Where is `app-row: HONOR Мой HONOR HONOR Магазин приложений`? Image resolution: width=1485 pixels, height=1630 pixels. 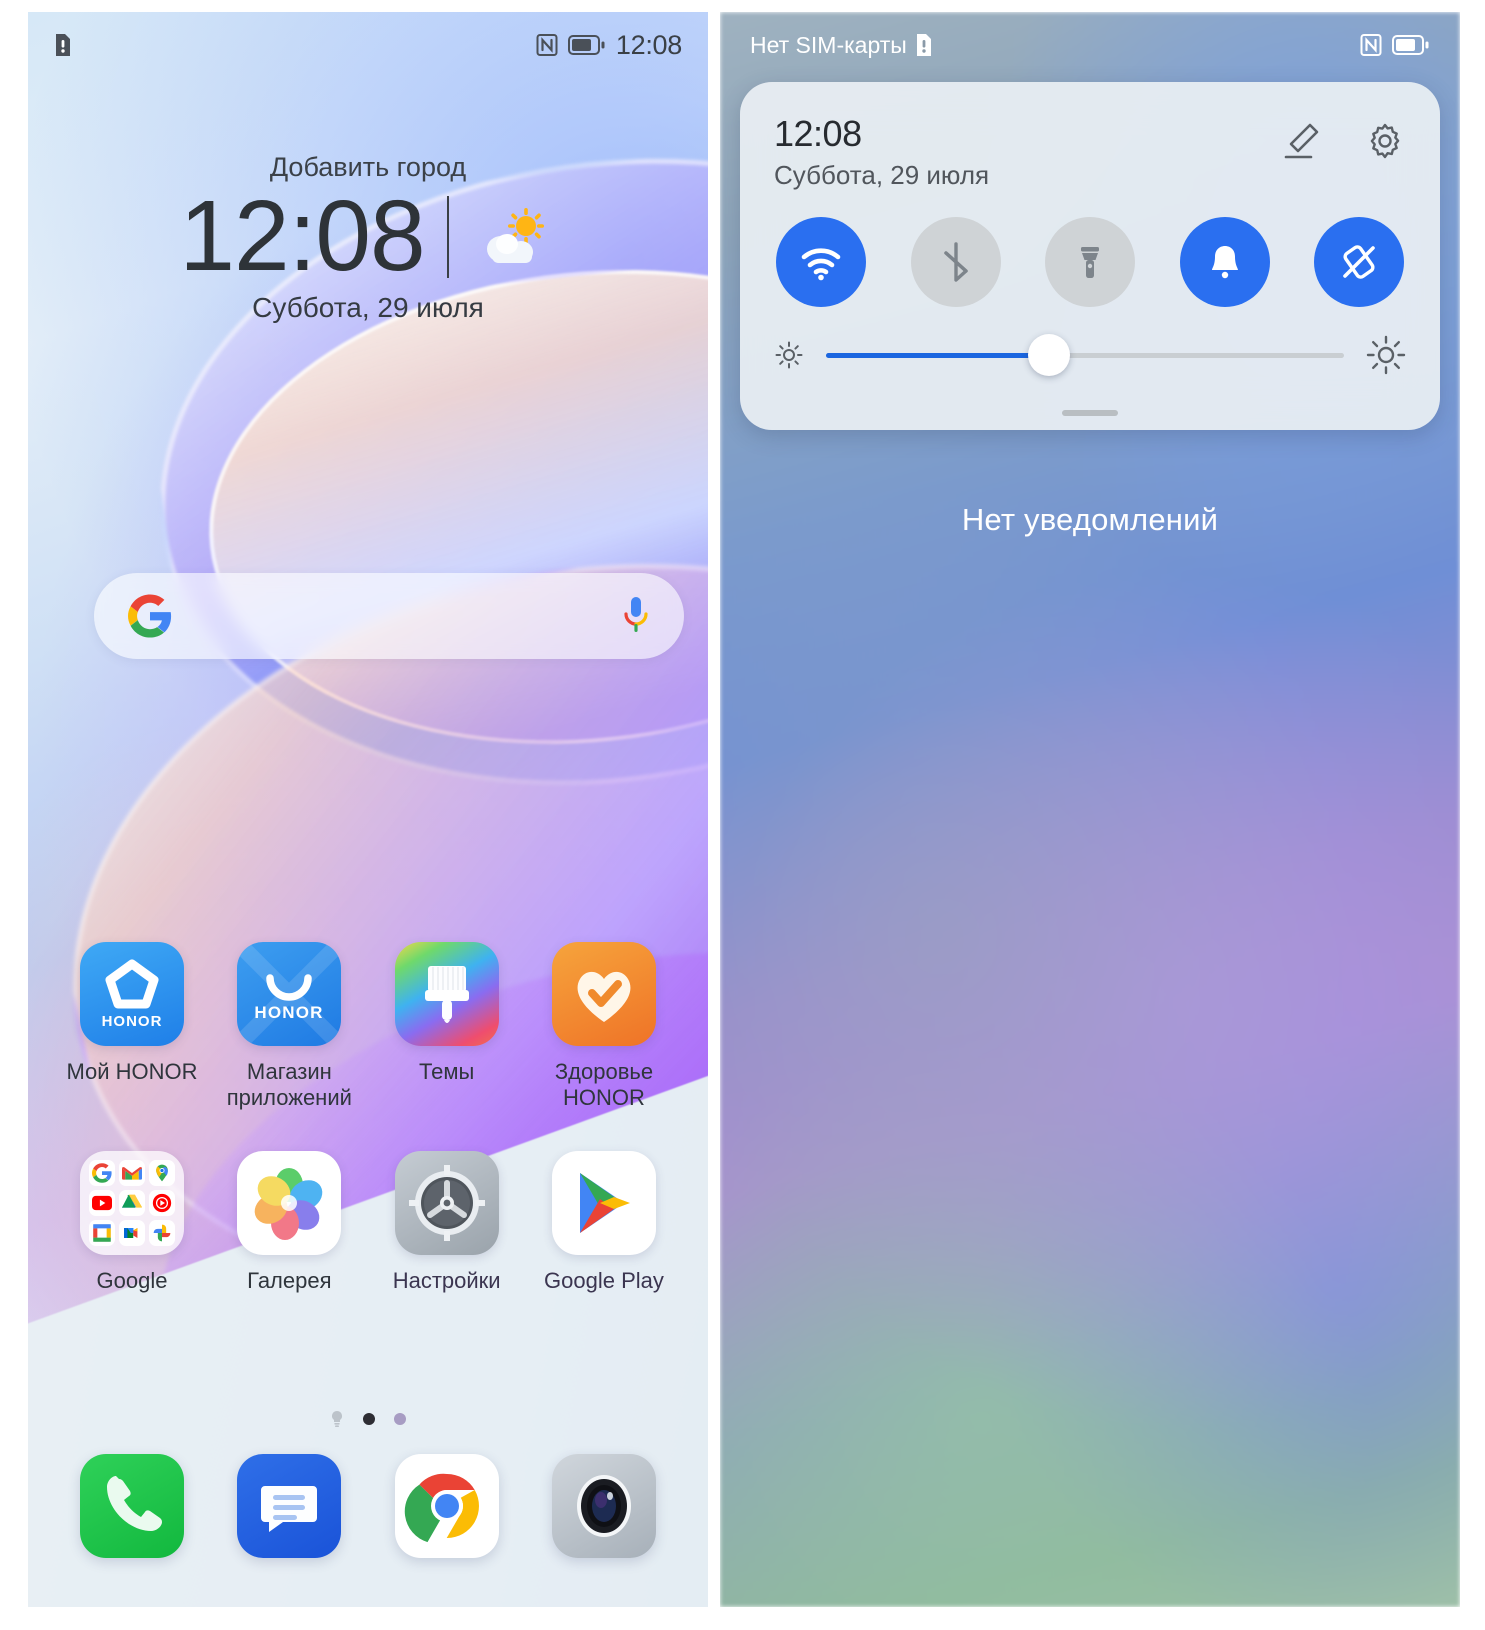 app-row: HONOR Мой HONOR HONOR Магазин приложений is located at coordinates (368, 1026).